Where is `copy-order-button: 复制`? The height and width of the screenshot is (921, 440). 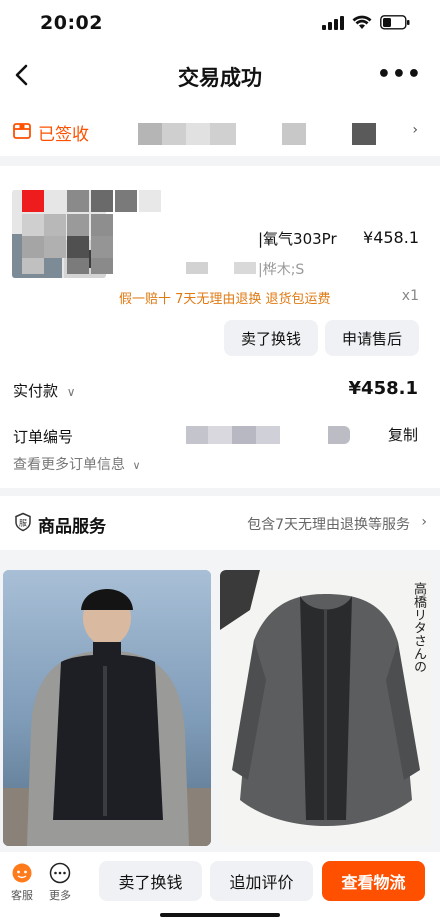
copy-order-button: 复制 is located at coordinates (403, 434).